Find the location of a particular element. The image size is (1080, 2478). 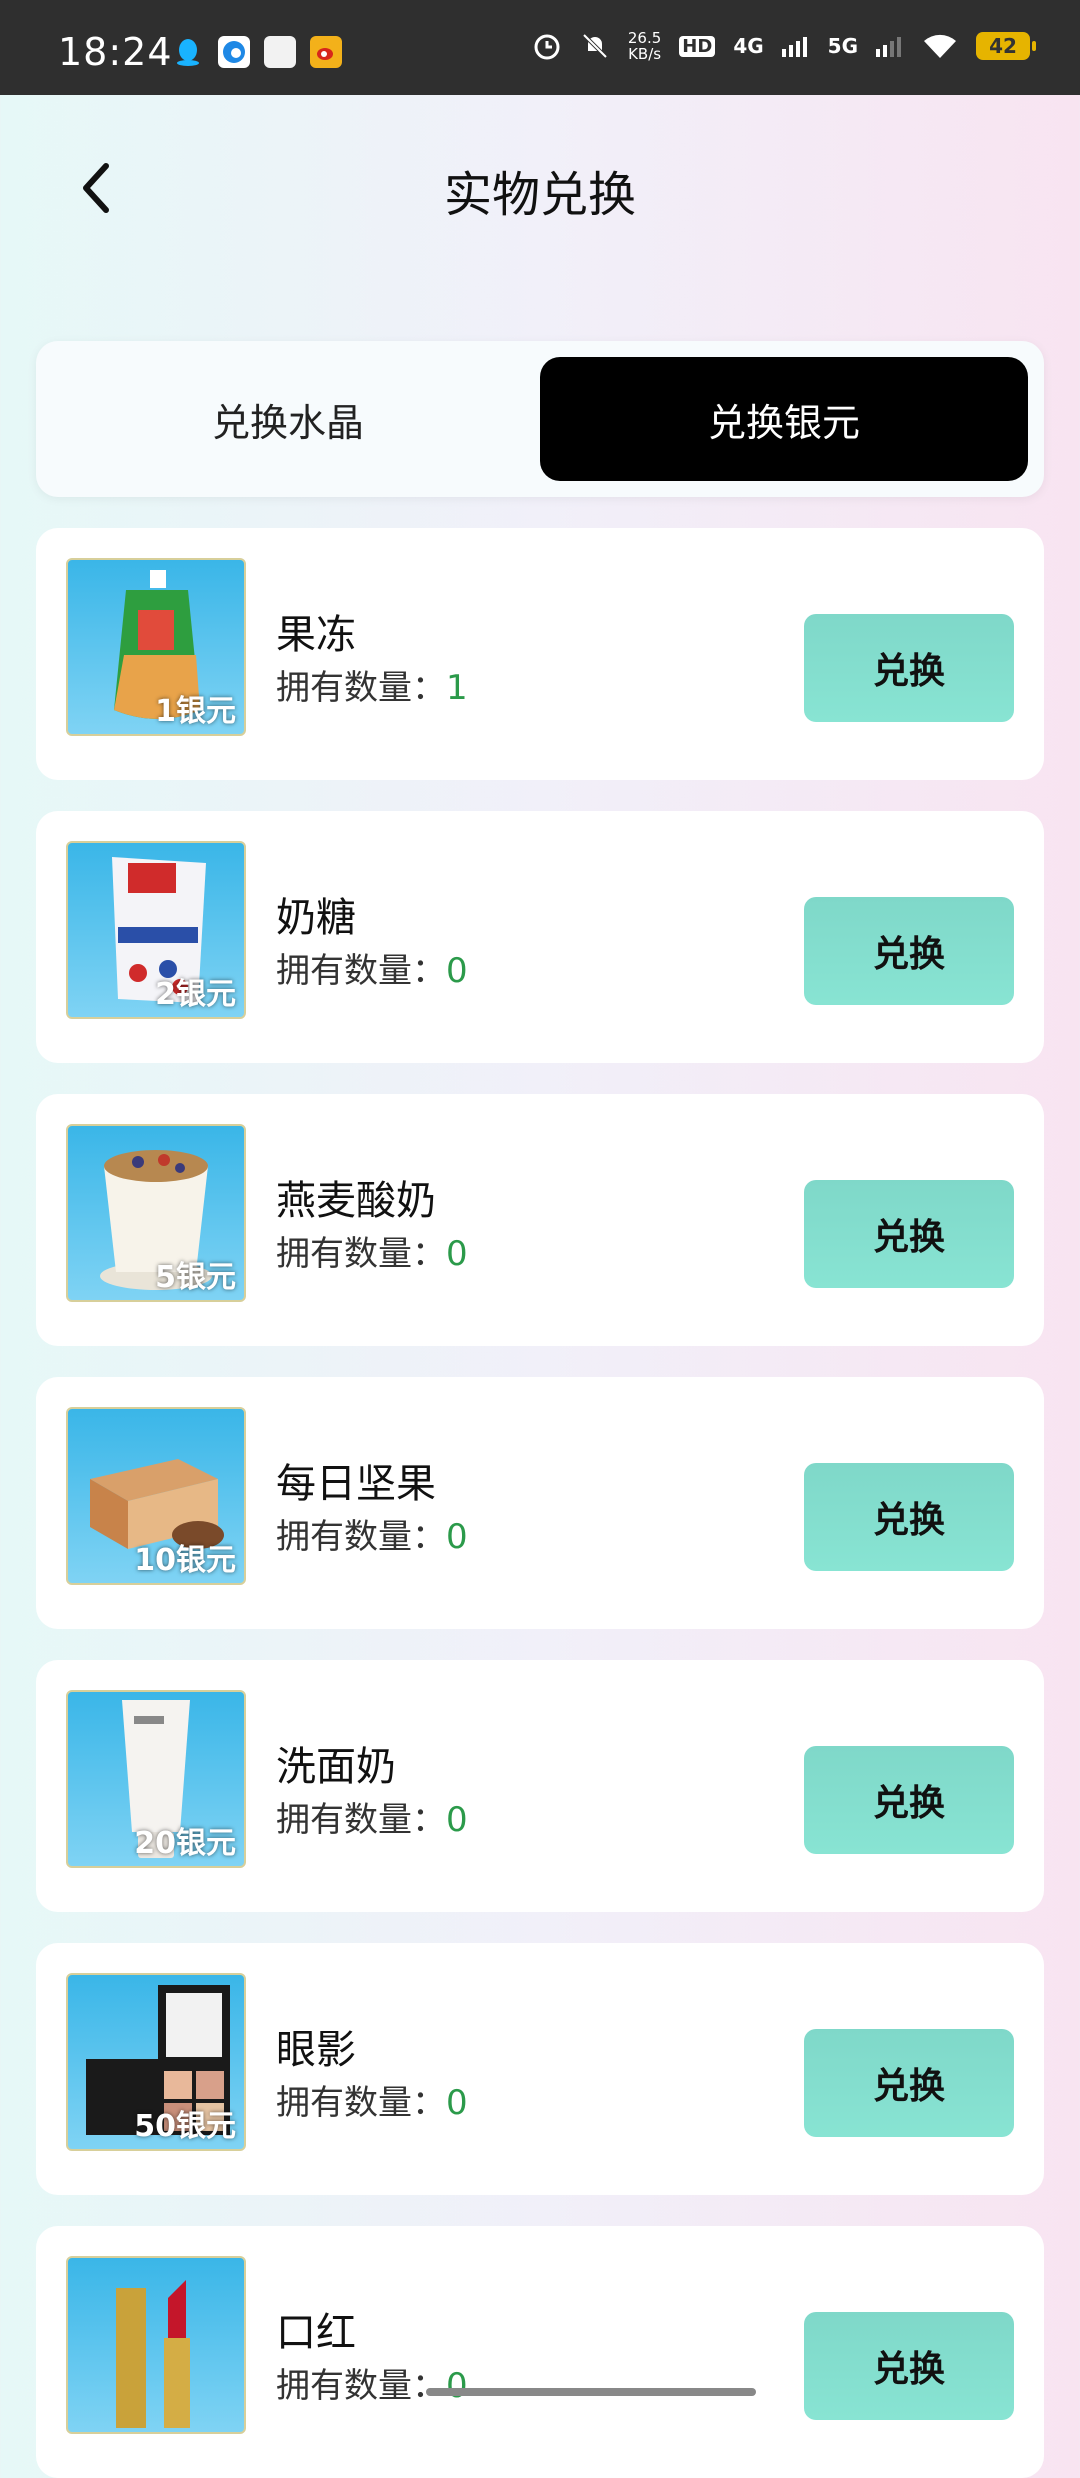

exchange-tabs: 兑换水晶 兑换银元 is located at coordinates (540, 419).